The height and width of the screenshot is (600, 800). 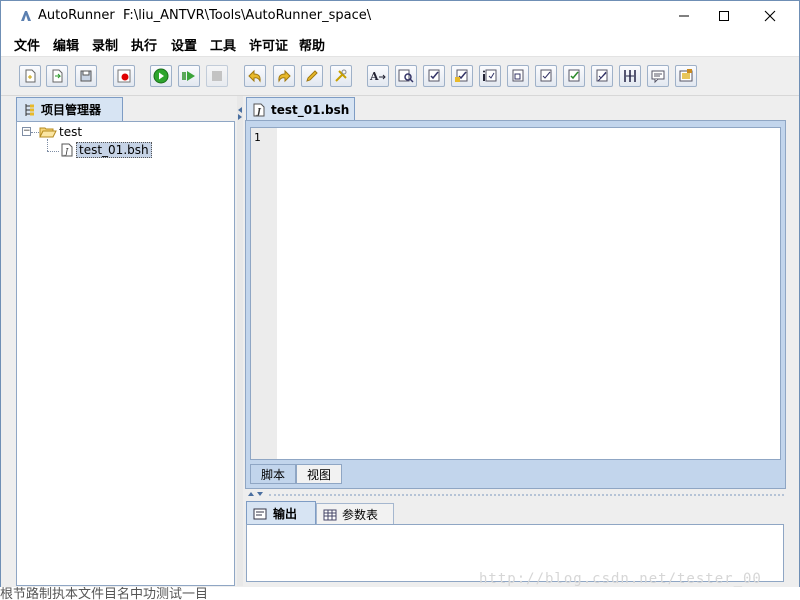 I want to click on tab-parameter-table: 参数表, so click(x=355, y=514).